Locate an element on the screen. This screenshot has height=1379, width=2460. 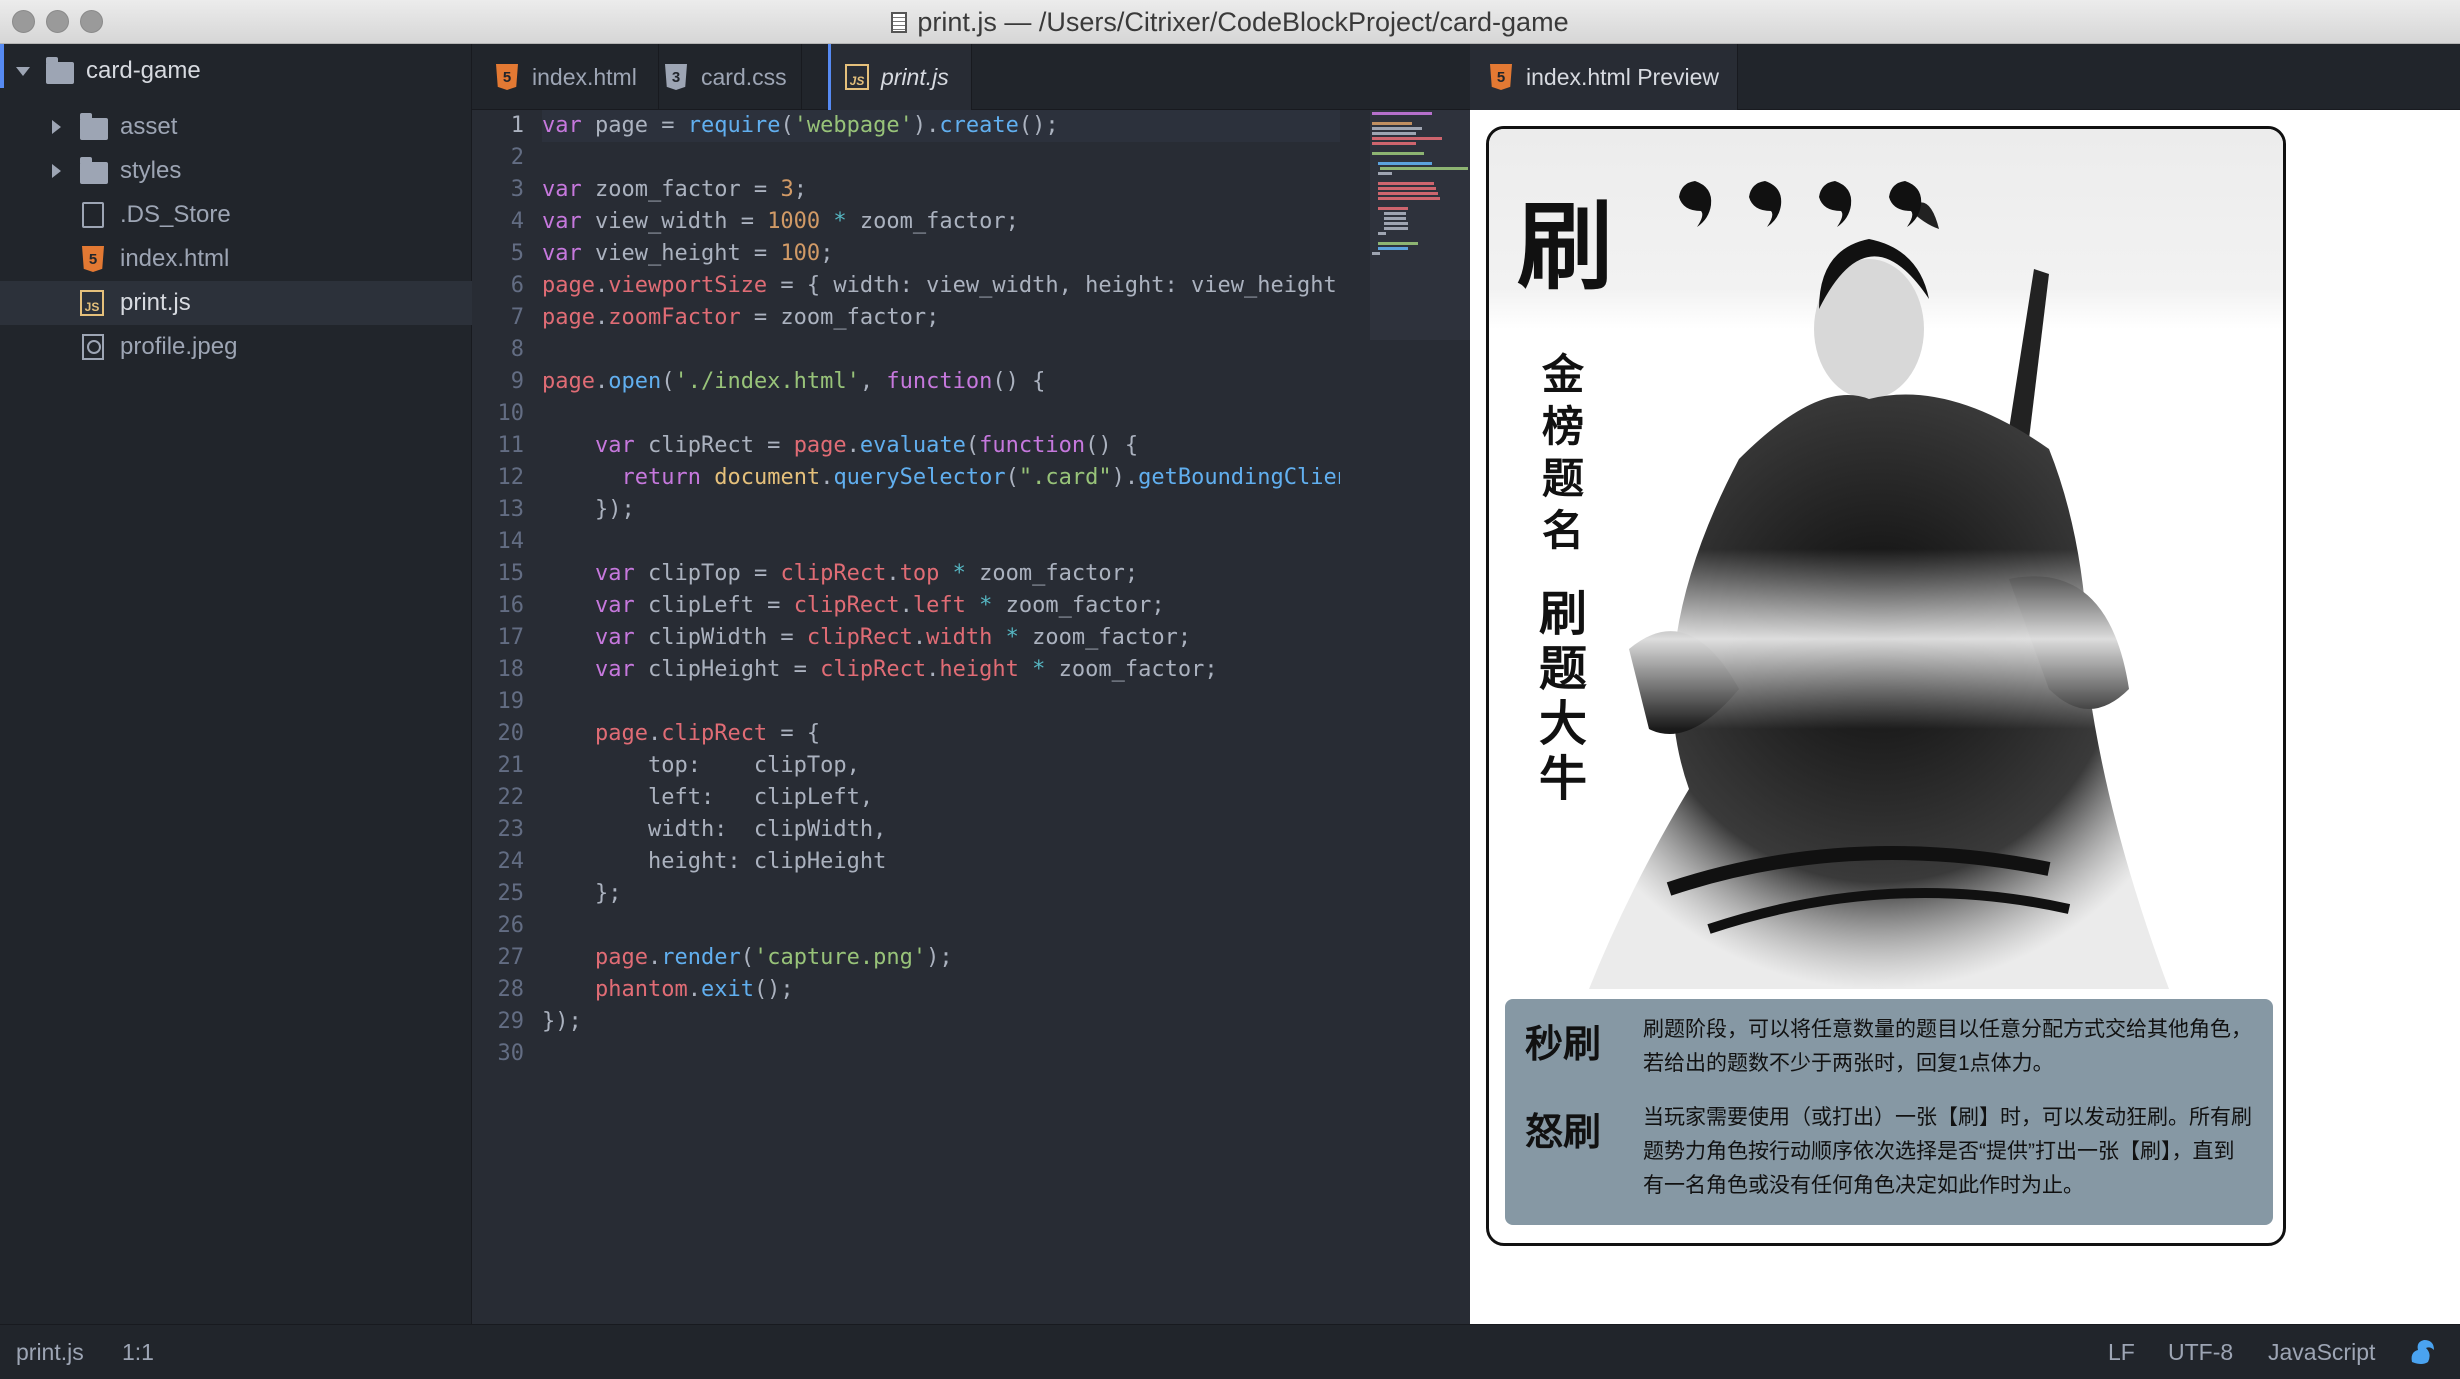
card-name-vertical: 刷 题 大 牛 is located at coordinates (1563, 697).